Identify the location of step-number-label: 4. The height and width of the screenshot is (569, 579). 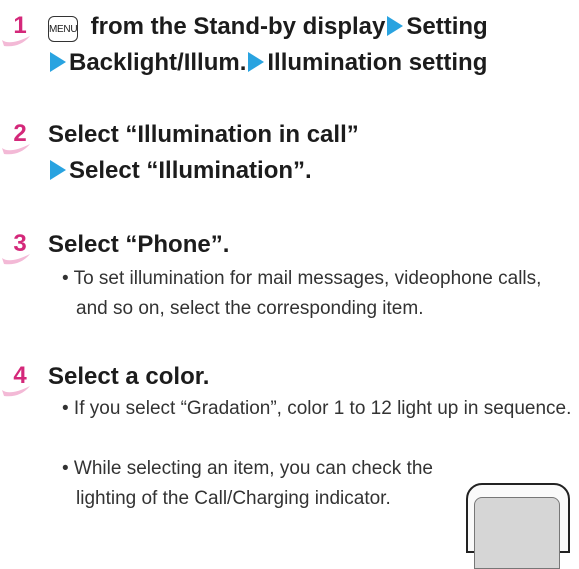
(20, 375).